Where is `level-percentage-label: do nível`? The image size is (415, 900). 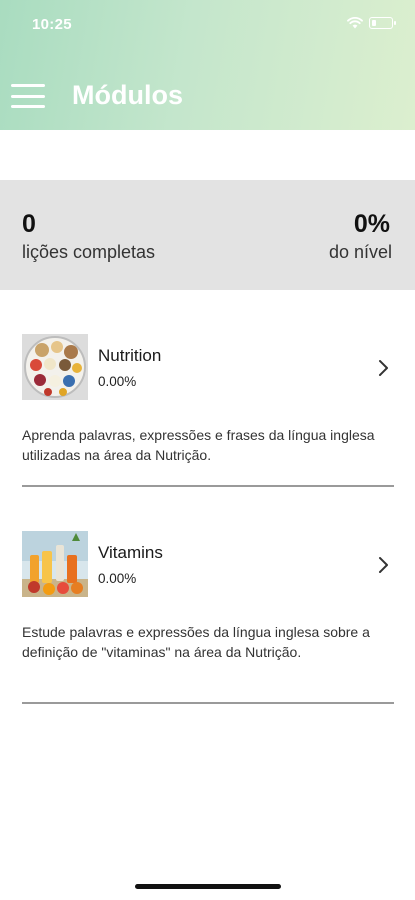
level-percentage-label: do nível is located at coordinates (360, 252).